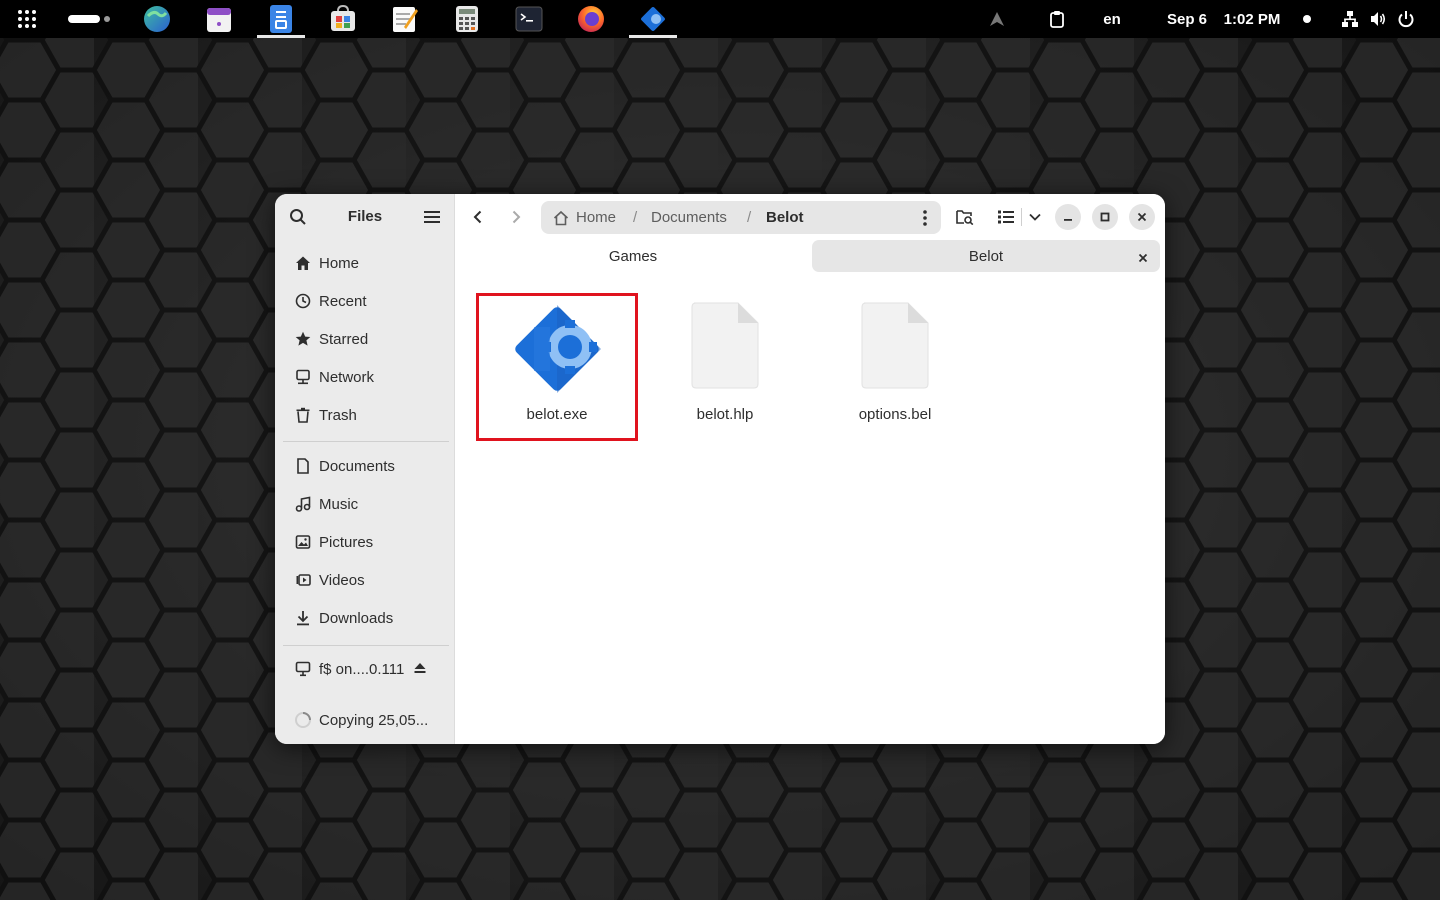 The image size is (1440, 900). Describe the element at coordinates (895, 349) in the screenshot. I see `generic-file-icon` at that location.